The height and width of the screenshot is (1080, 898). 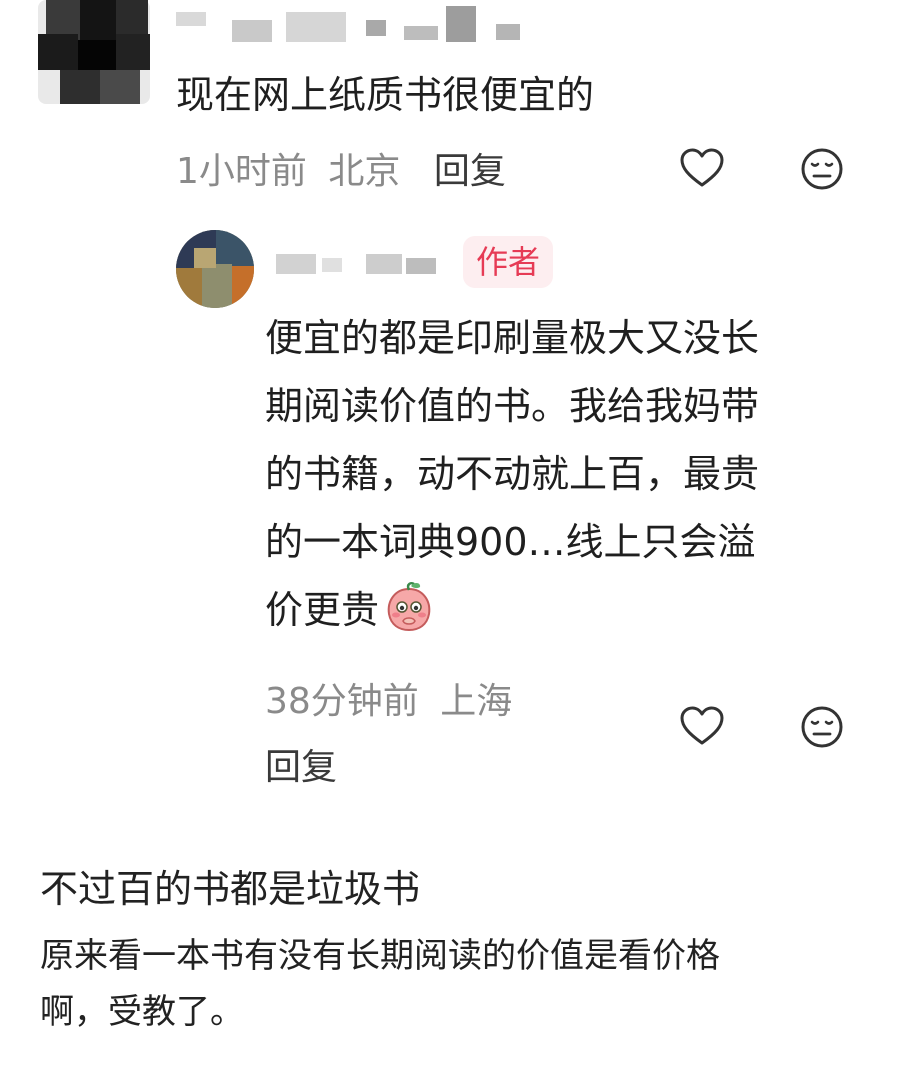 What do you see at coordinates (470, 171) in the screenshot?
I see `comment-reply-button: 回复` at bounding box center [470, 171].